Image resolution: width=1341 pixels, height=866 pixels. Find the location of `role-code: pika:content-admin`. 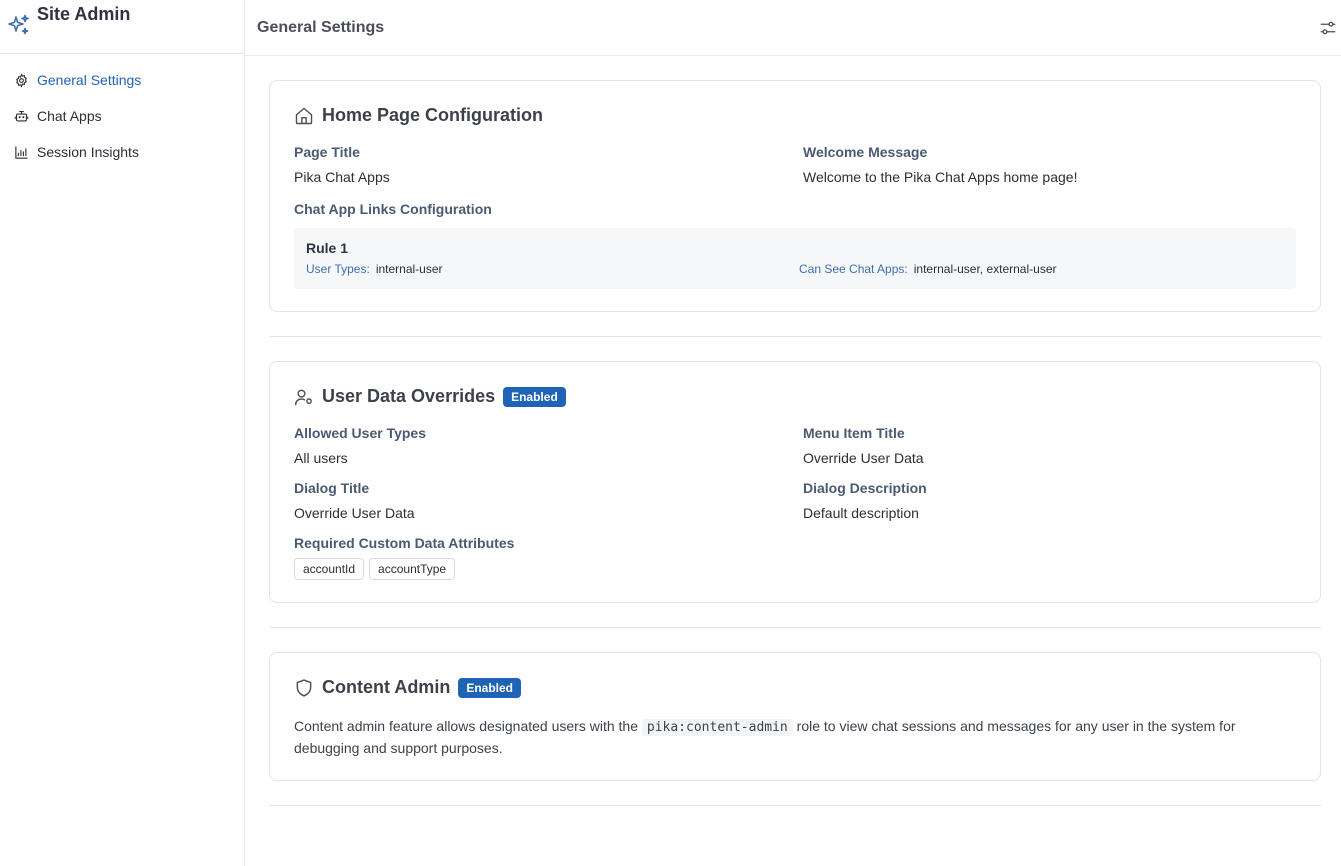

role-code: pika:content-admin is located at coordinates (717, 727).